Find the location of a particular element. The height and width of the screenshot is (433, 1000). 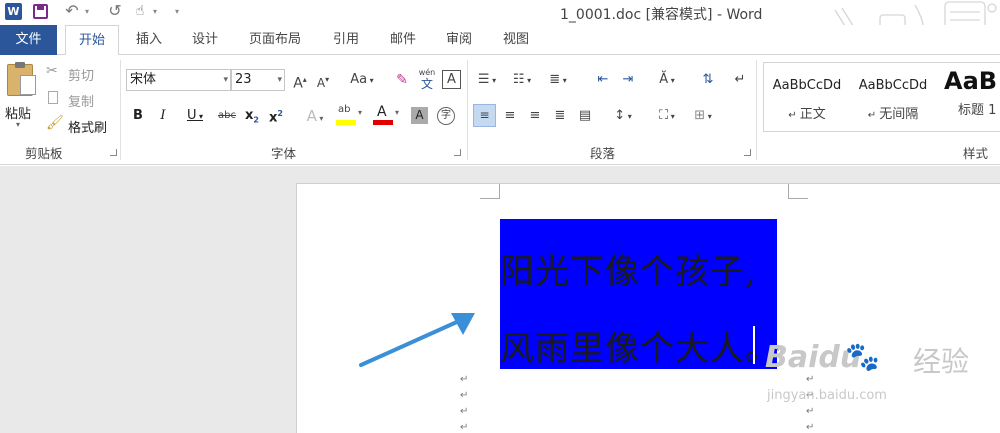

cut-button: ✂ 剪切 is located at coordinates (76, 73).